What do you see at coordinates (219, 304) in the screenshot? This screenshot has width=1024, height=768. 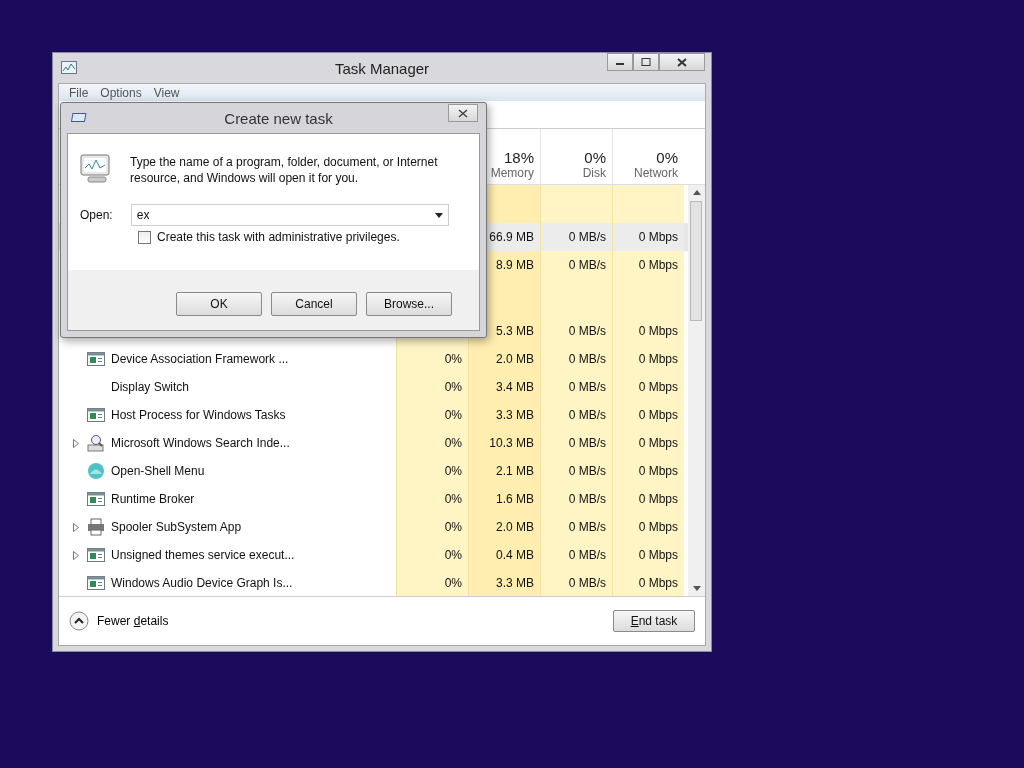 I see `dialog-button: OK` at bounding box center [219, 304].